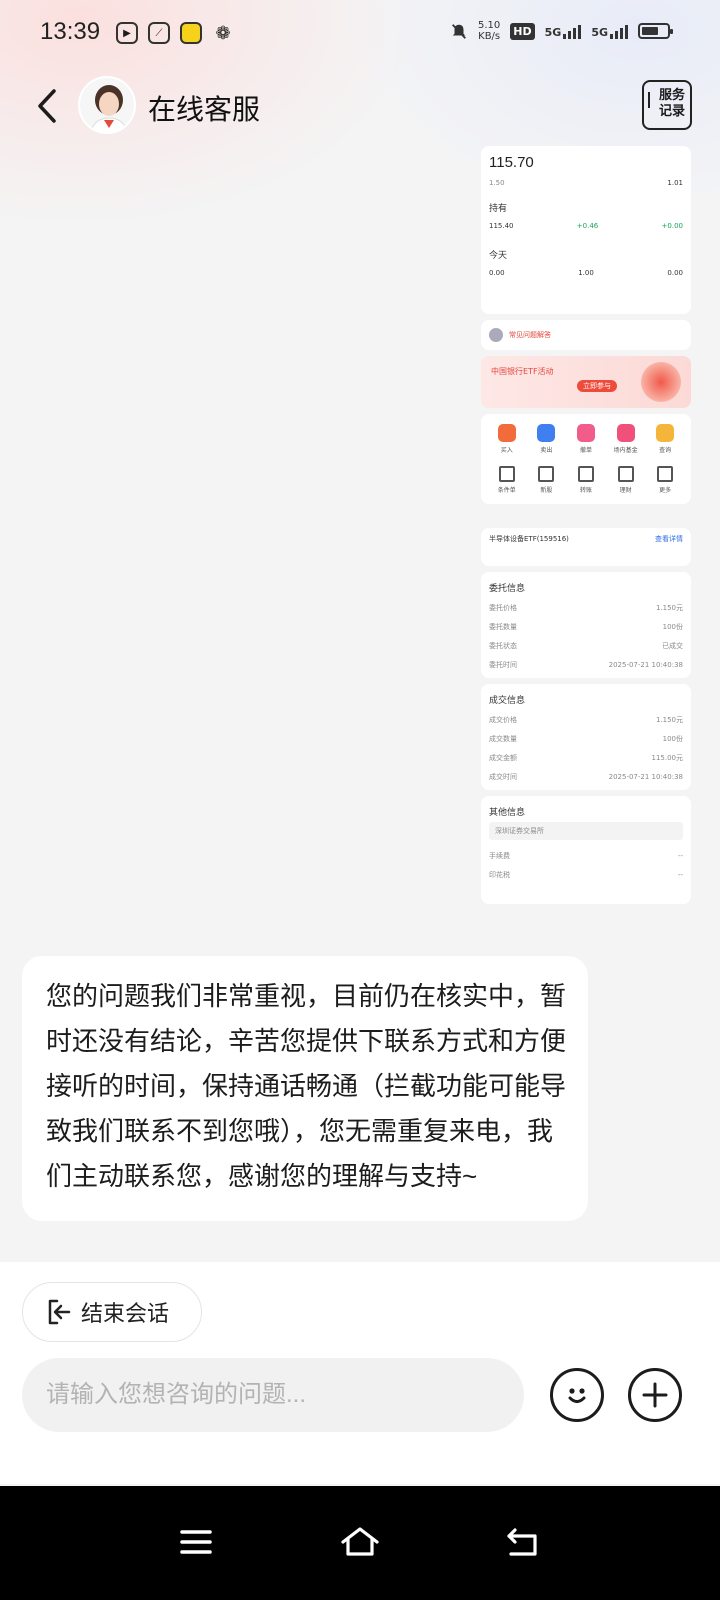 Image resolution: width=720 pixels, height=1600 pixels. I want to click on end-chat-label: 结束会话, so click(125, 1313).